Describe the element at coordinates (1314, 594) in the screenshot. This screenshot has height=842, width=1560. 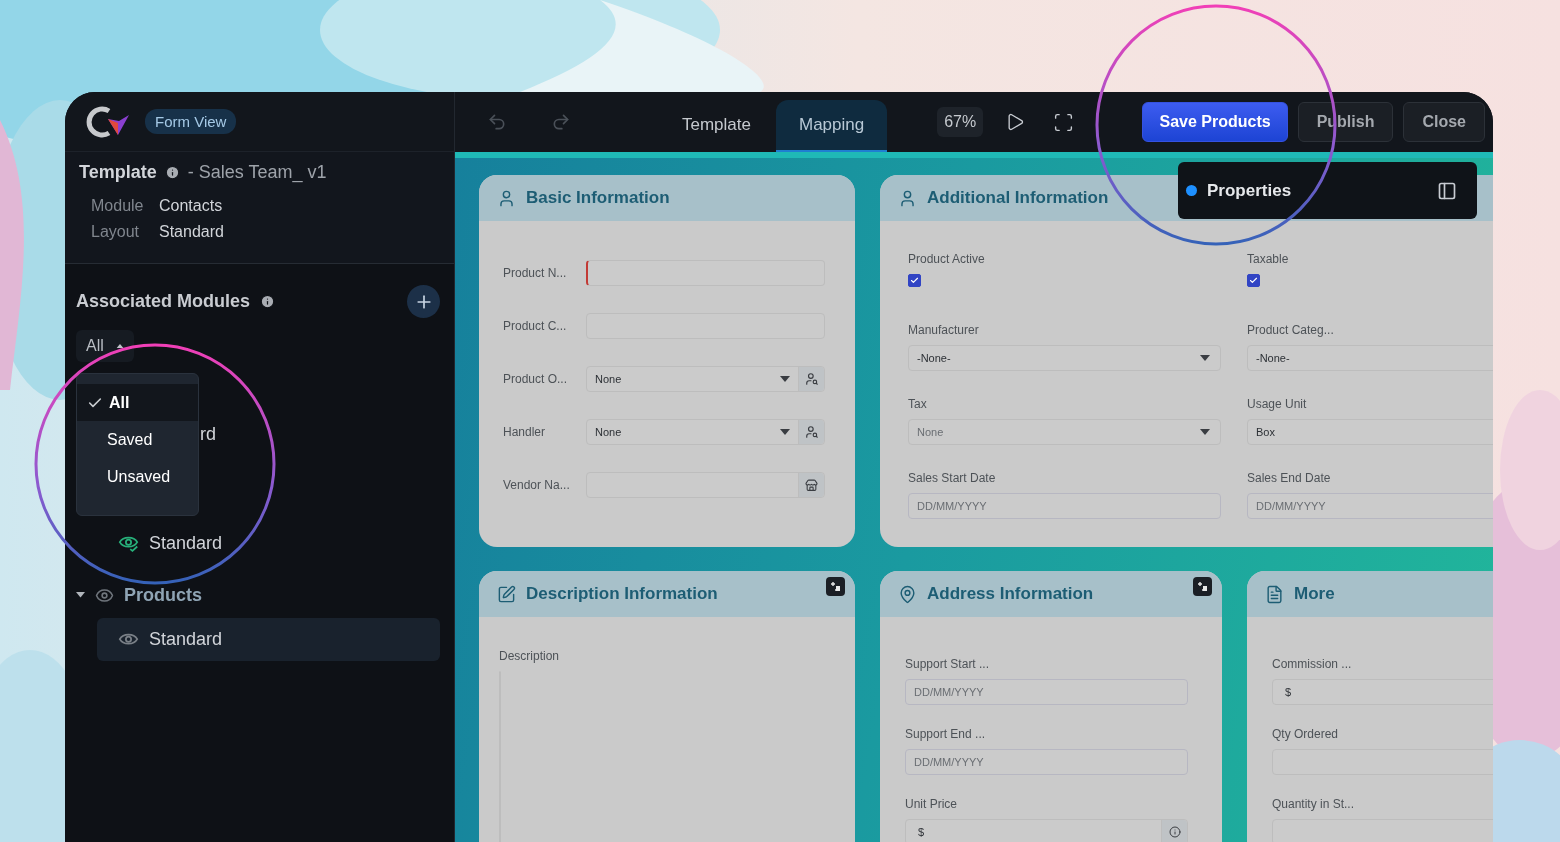
I see `section-title: More` at that location.